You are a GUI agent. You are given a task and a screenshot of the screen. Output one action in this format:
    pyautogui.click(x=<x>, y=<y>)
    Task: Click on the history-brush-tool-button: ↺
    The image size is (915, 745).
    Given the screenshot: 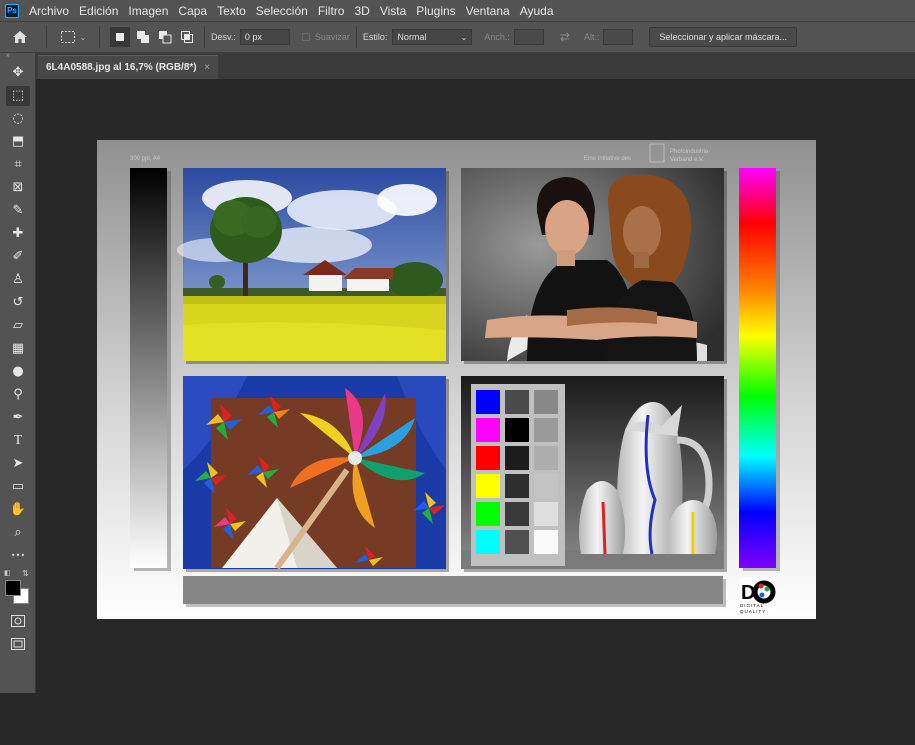 What is the action you would take?
    pyautogui.click(x=18, y=302)
    